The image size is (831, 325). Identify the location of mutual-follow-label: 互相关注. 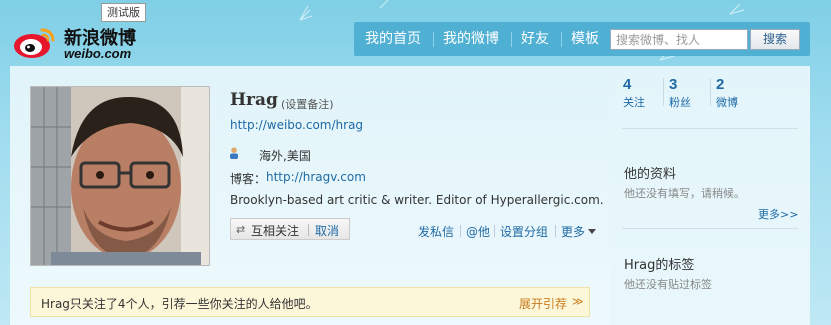
(275, 231).